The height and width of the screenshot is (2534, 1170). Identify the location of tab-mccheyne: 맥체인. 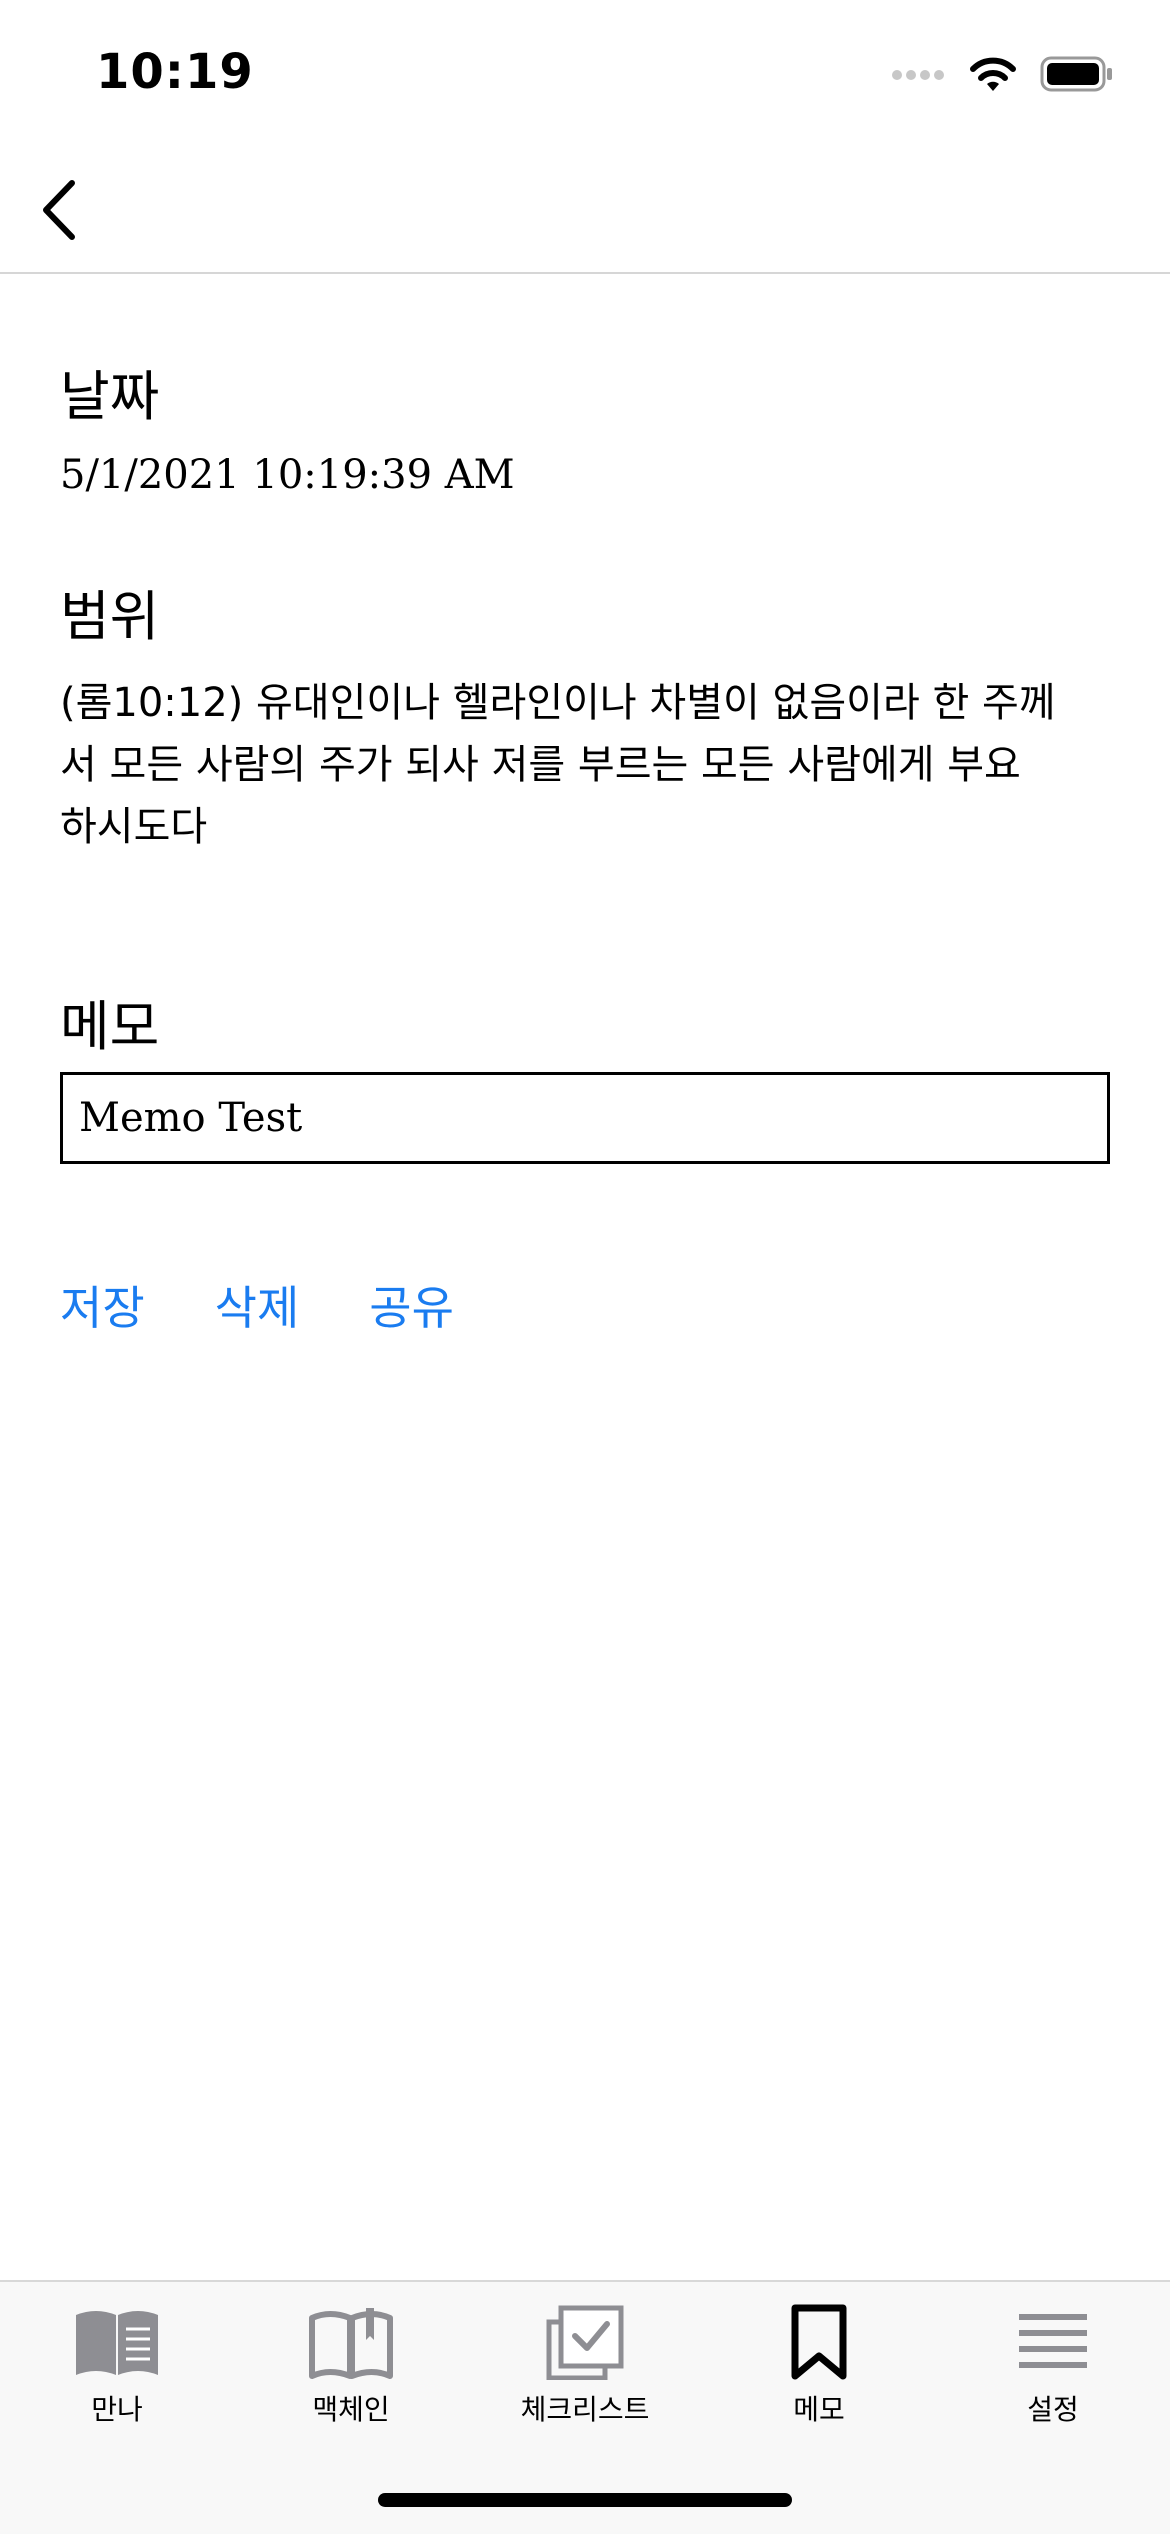
(351, 2362).